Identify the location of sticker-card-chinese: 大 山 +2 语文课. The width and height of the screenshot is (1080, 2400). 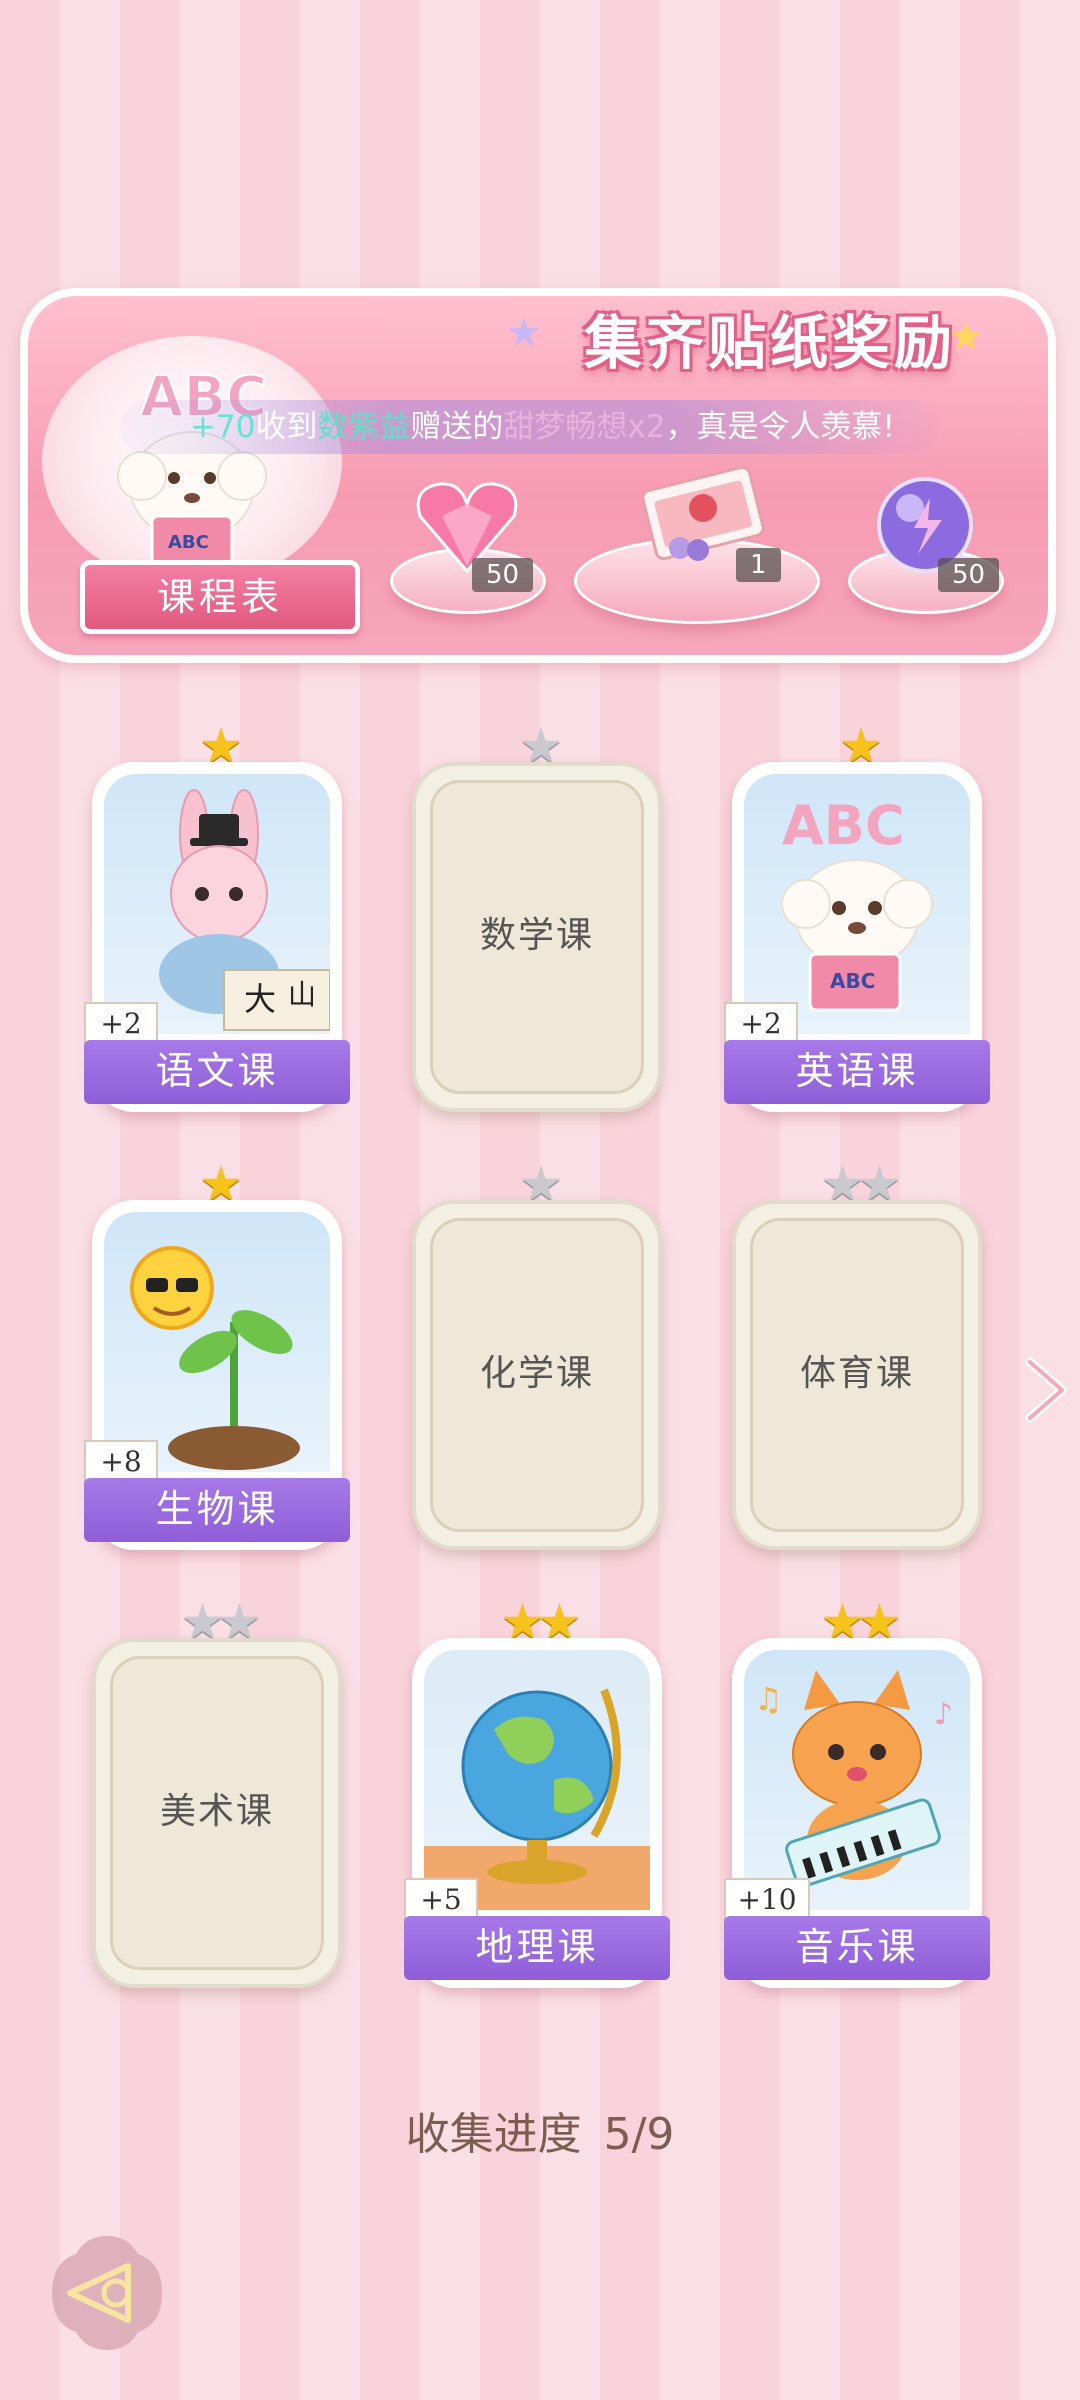
(217, 937).